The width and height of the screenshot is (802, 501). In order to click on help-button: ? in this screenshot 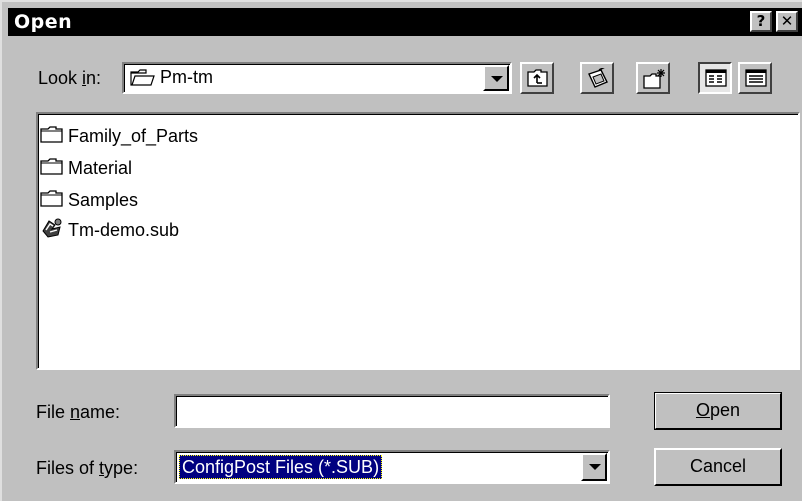, I will do `click(761, 21)`.